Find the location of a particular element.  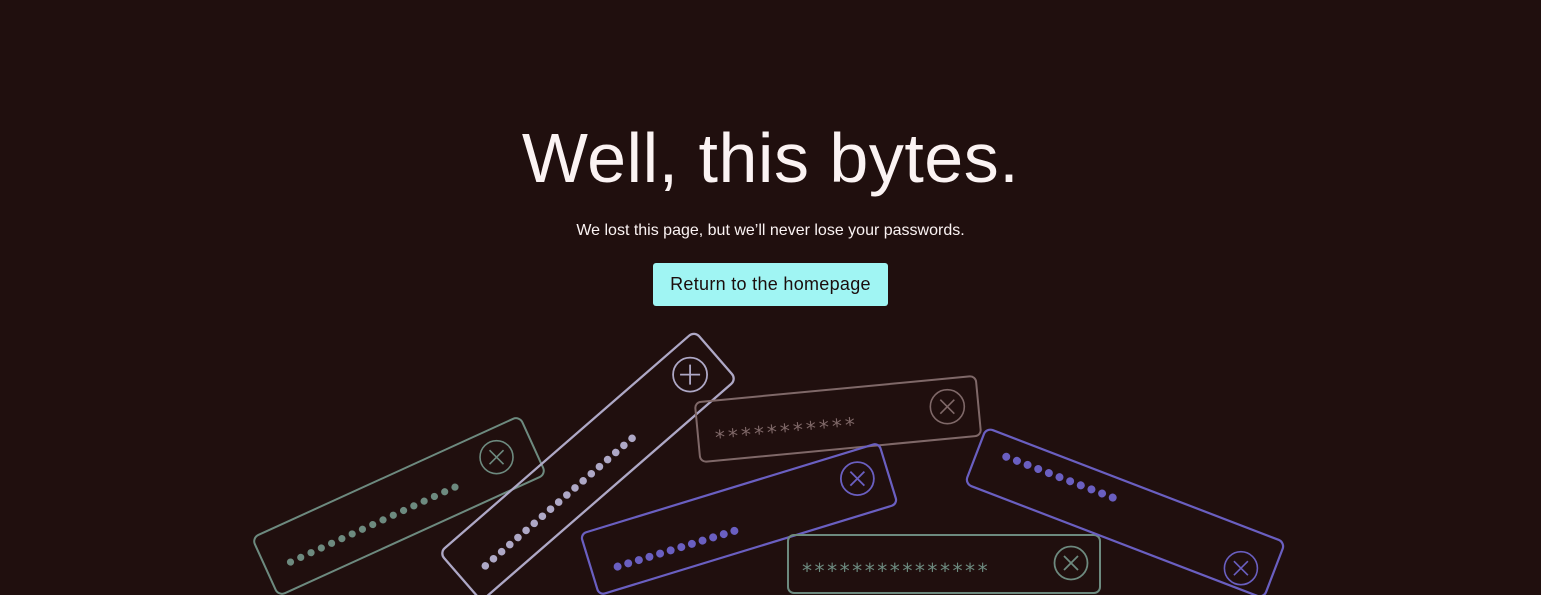

password-mask: *************** is located at coordinates (895, 571).